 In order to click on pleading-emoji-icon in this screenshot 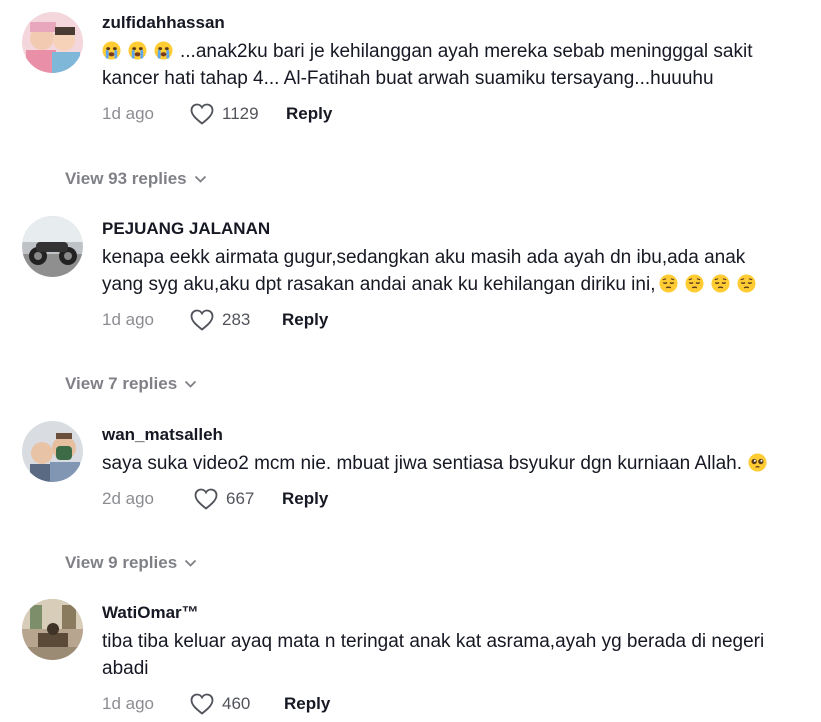, I will do `click(757, 462)`.